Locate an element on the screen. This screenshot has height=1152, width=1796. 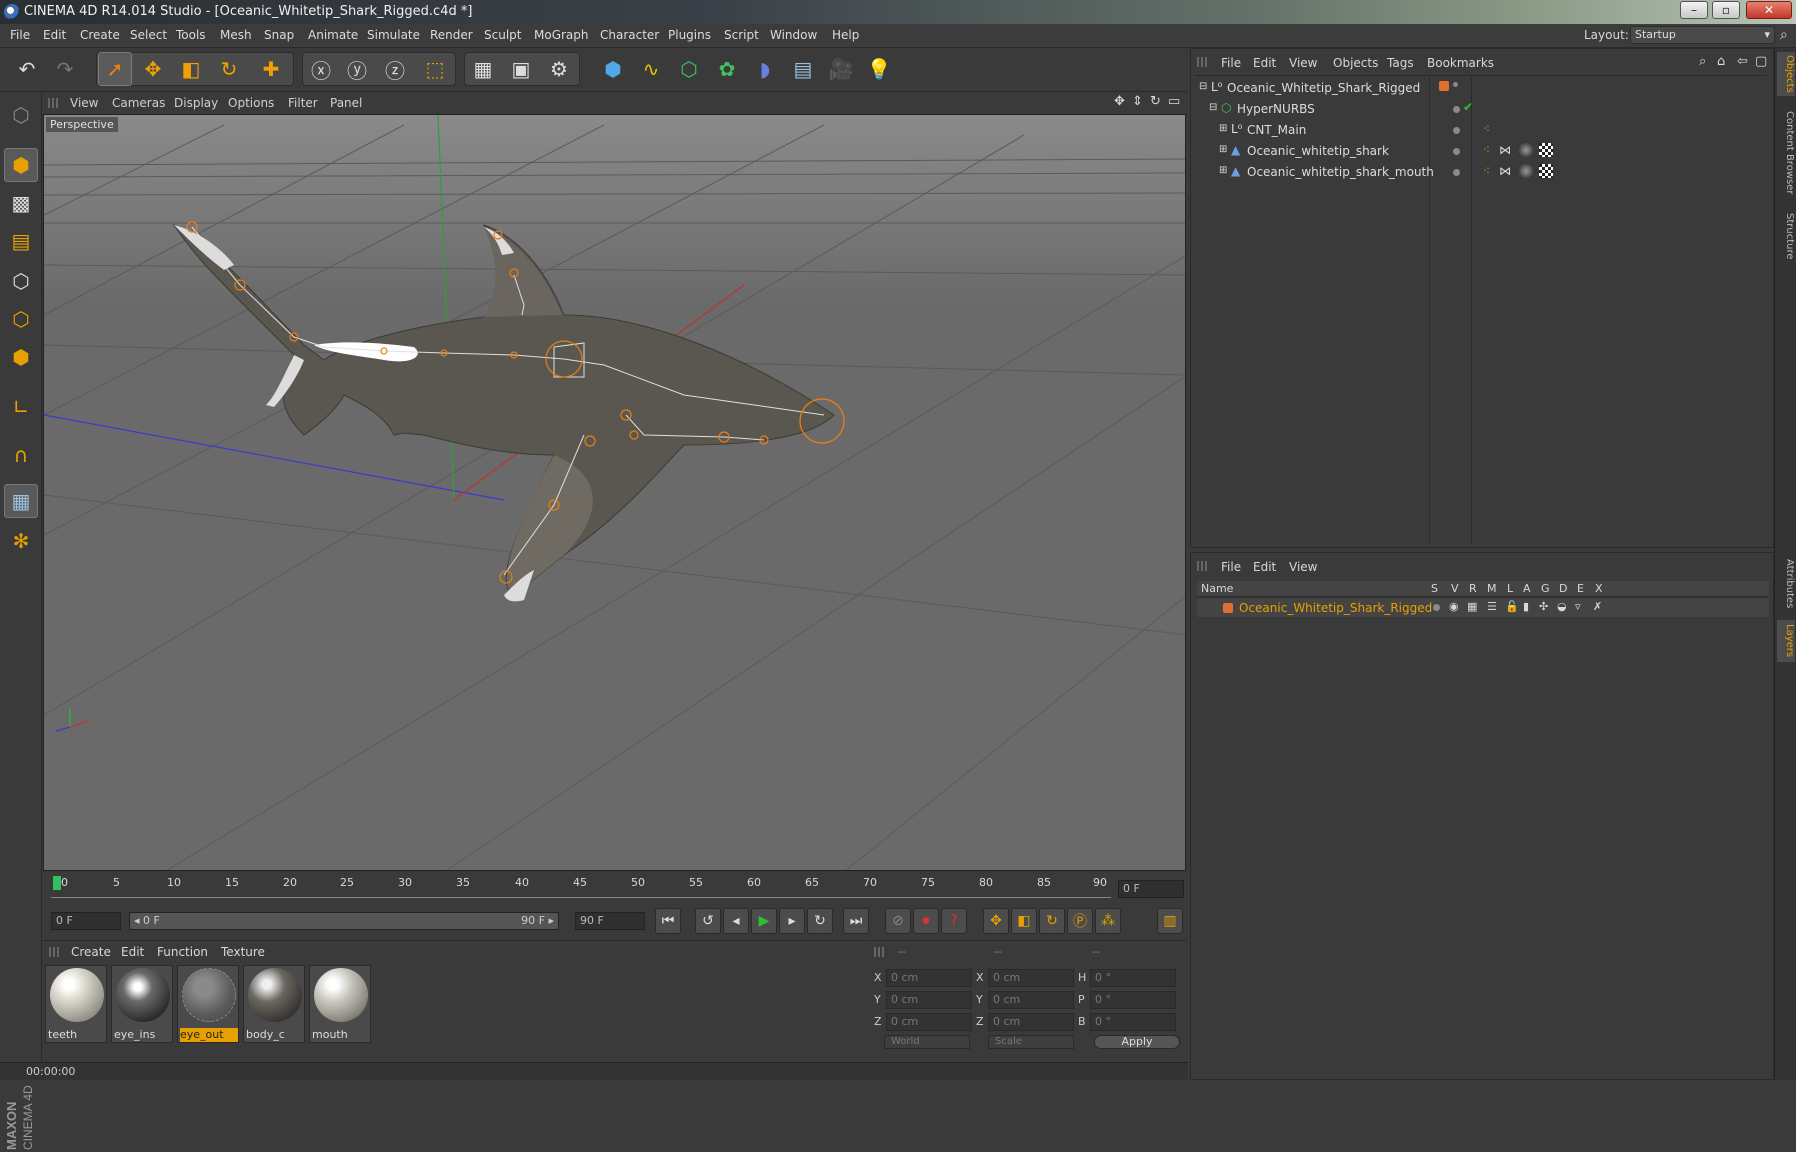
render-settings-icon: ⚙ is located at coordinates (559, 69).